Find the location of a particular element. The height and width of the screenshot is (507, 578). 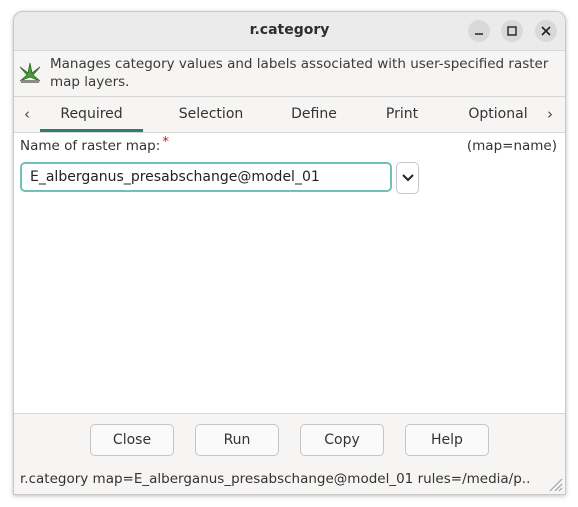

tab-scroll-left-icon: ‹ is located at coordinates (27, 114).